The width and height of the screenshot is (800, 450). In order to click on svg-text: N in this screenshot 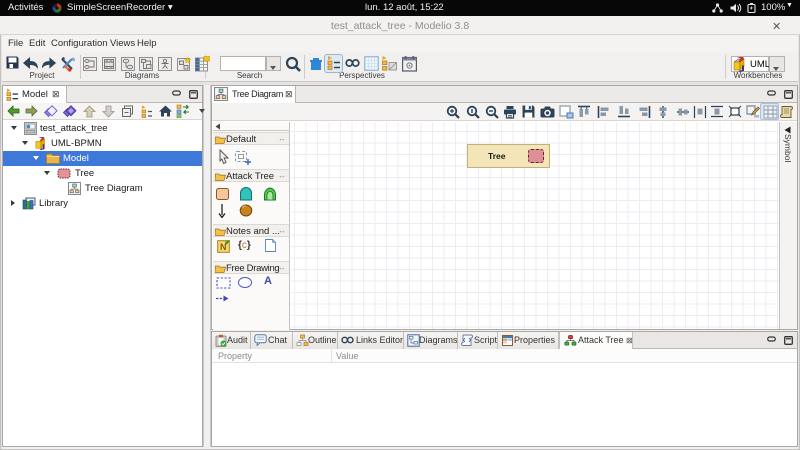, I will do `click(223, 247)`.